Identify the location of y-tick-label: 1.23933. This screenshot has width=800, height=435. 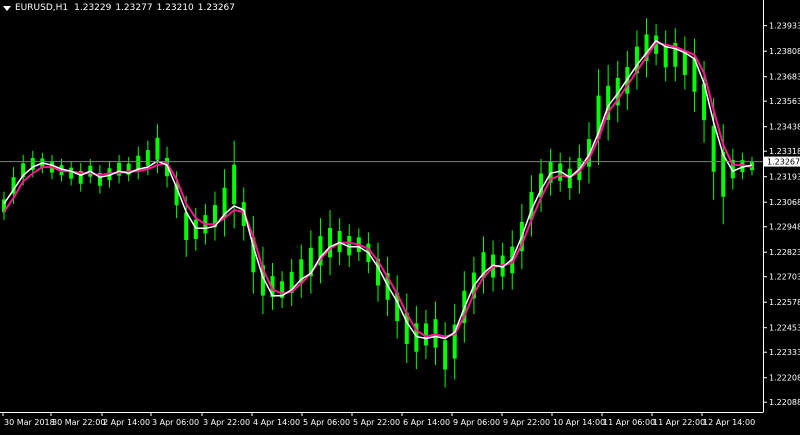
(784, 26).